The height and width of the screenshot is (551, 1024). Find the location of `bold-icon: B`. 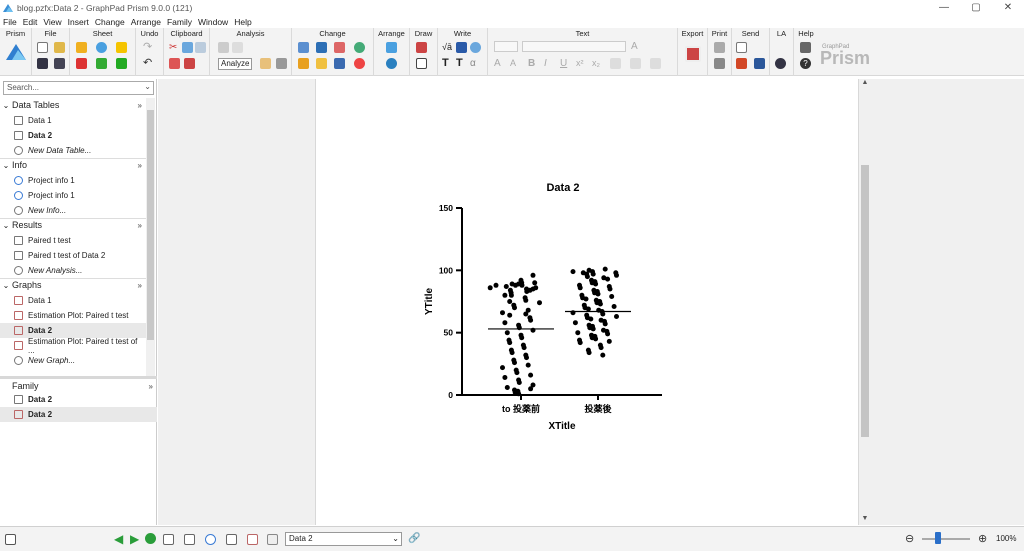

bold-icon: B is located at coordinates (533, 63).